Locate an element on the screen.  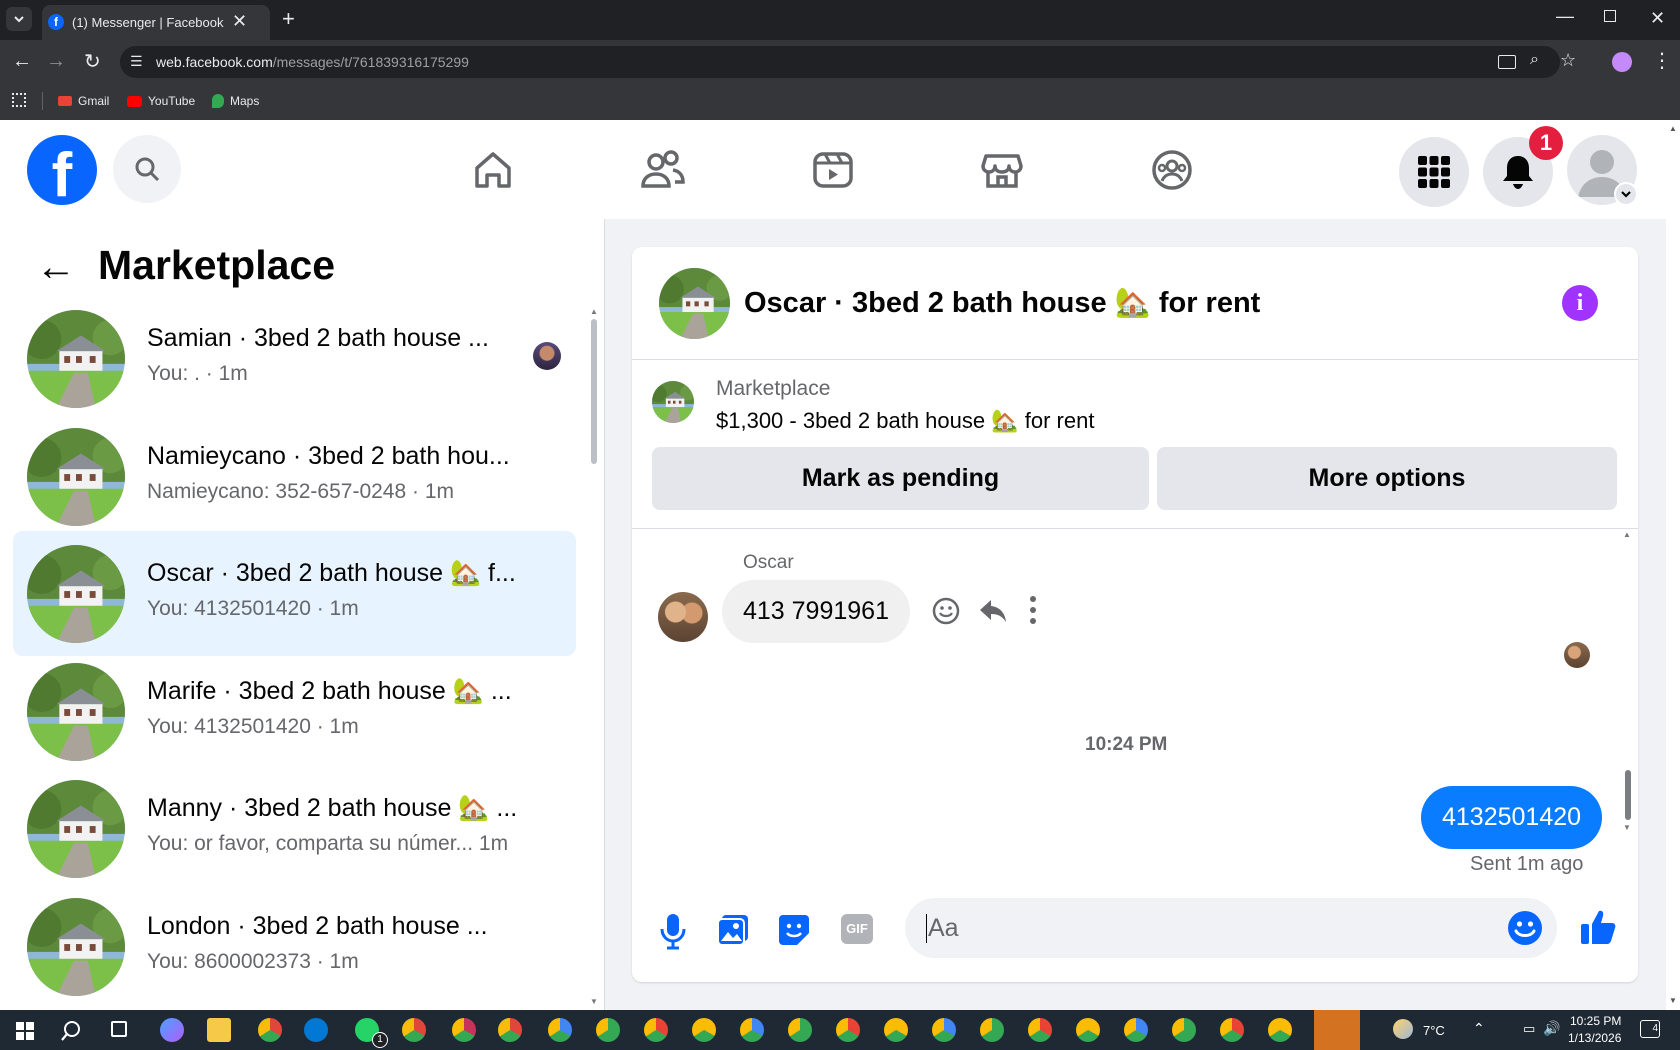
react-button is located at coordinates (946, 613).